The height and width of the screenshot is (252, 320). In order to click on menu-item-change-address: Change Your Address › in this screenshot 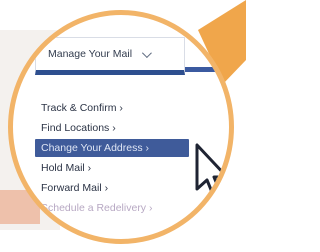, I will do `click(112, 148)`.